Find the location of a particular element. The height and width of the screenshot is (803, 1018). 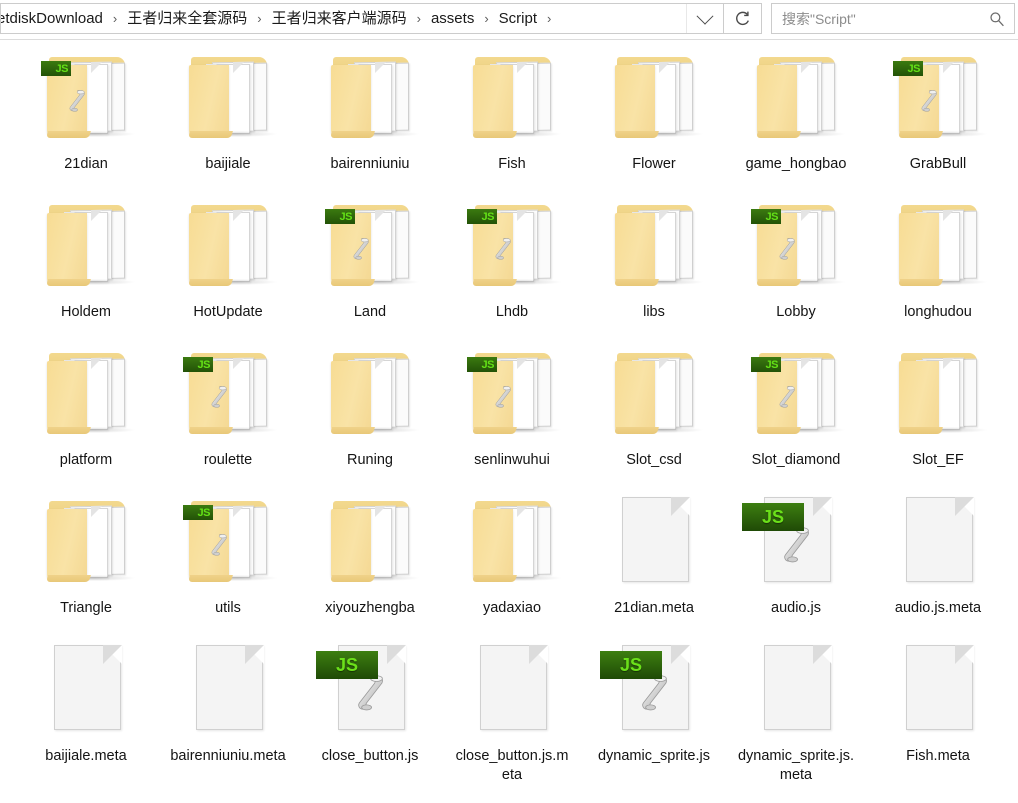

item-label: Triangle is located at coordinates (86, 608).